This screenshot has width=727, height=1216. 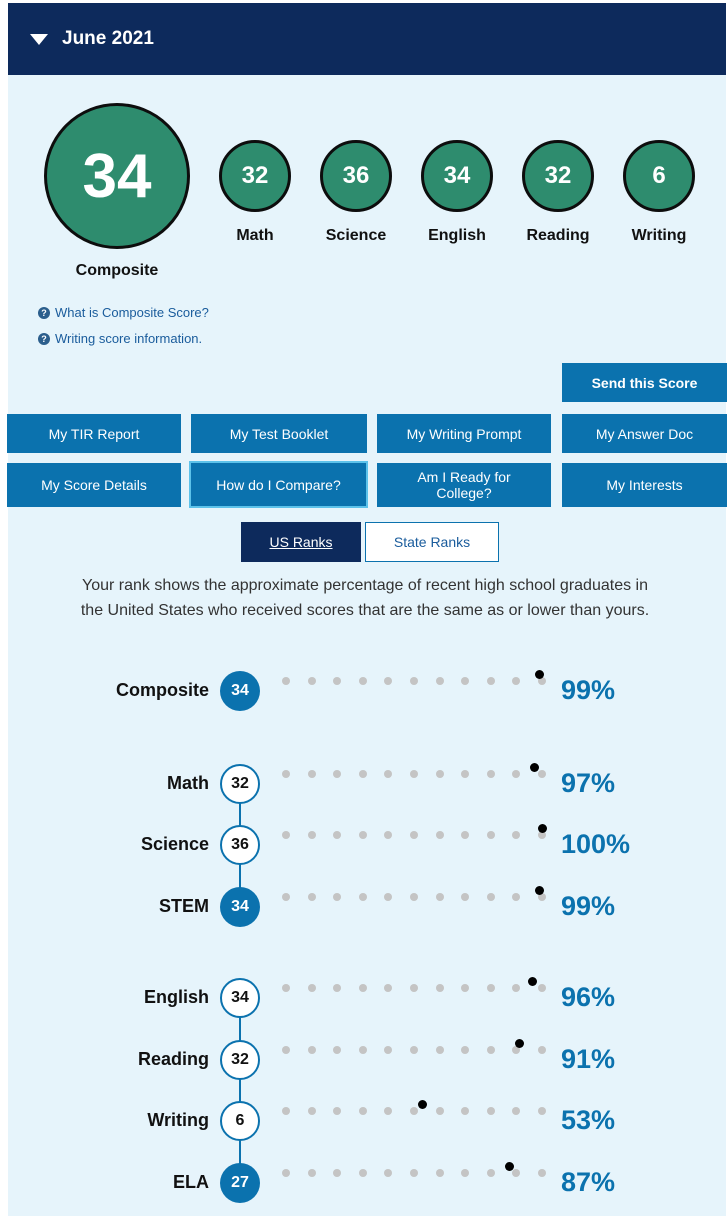 I want to click on percentile-dots-writing, so click(x=415, y=1110).